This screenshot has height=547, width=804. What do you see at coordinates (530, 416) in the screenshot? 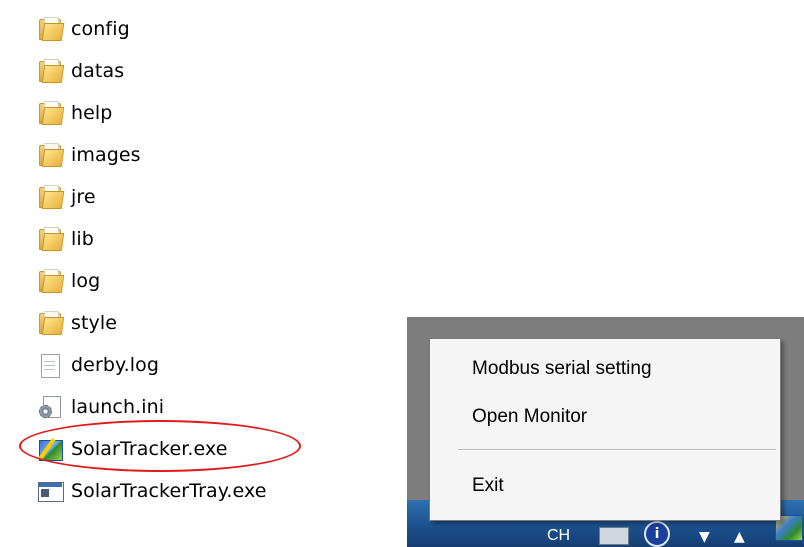
I see `menu-item-label: Open Monitor` at bounding box center [530, 416].